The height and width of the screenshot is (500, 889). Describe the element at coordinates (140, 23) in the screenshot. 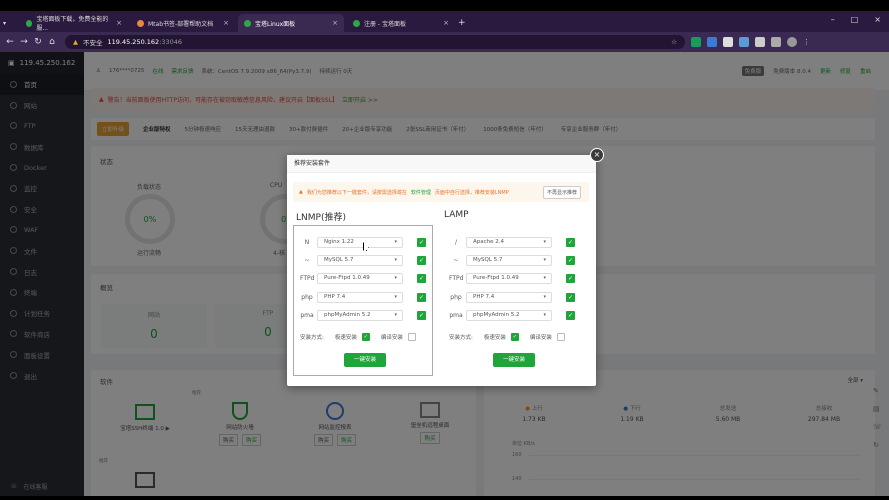

I see `mtab-favicon-icon` at that location.